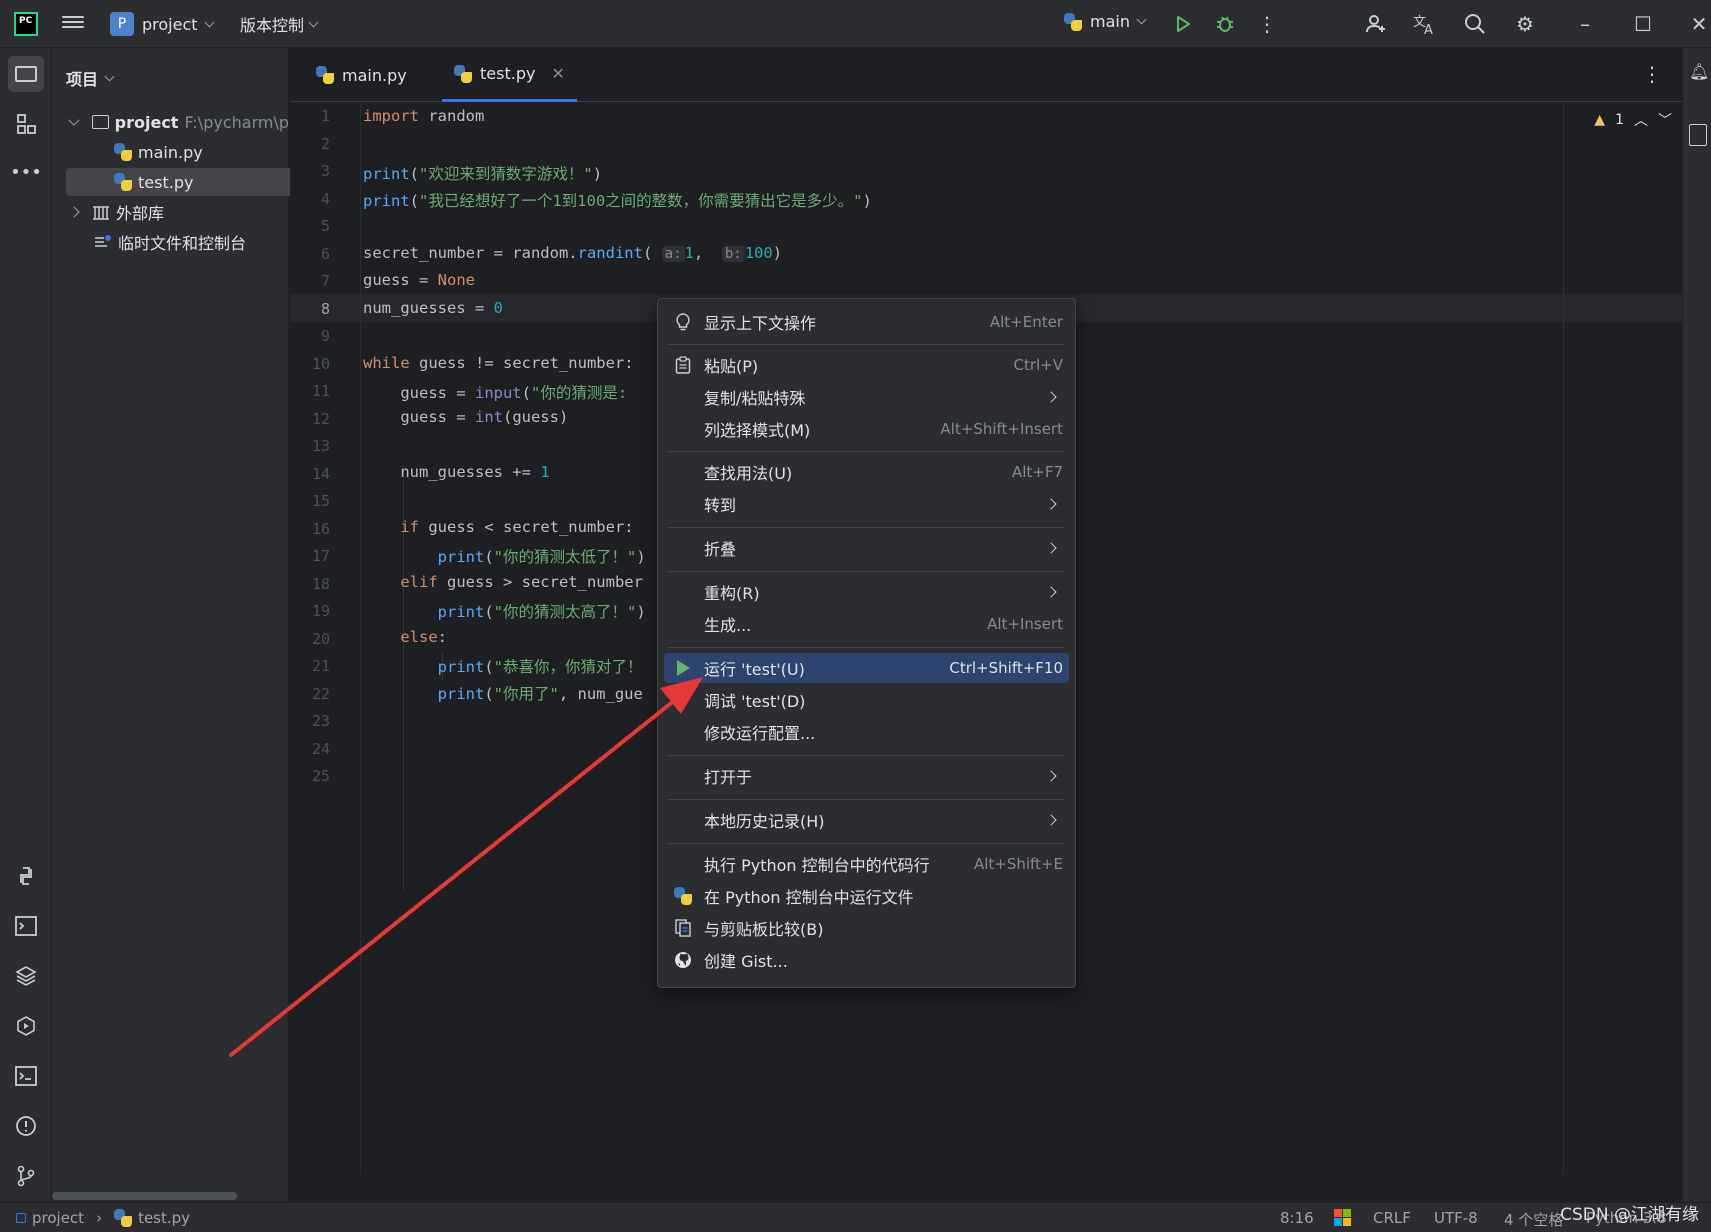 This screenshot has height=1232, width=1711. I want to click on github-icon, so click(683, 960).